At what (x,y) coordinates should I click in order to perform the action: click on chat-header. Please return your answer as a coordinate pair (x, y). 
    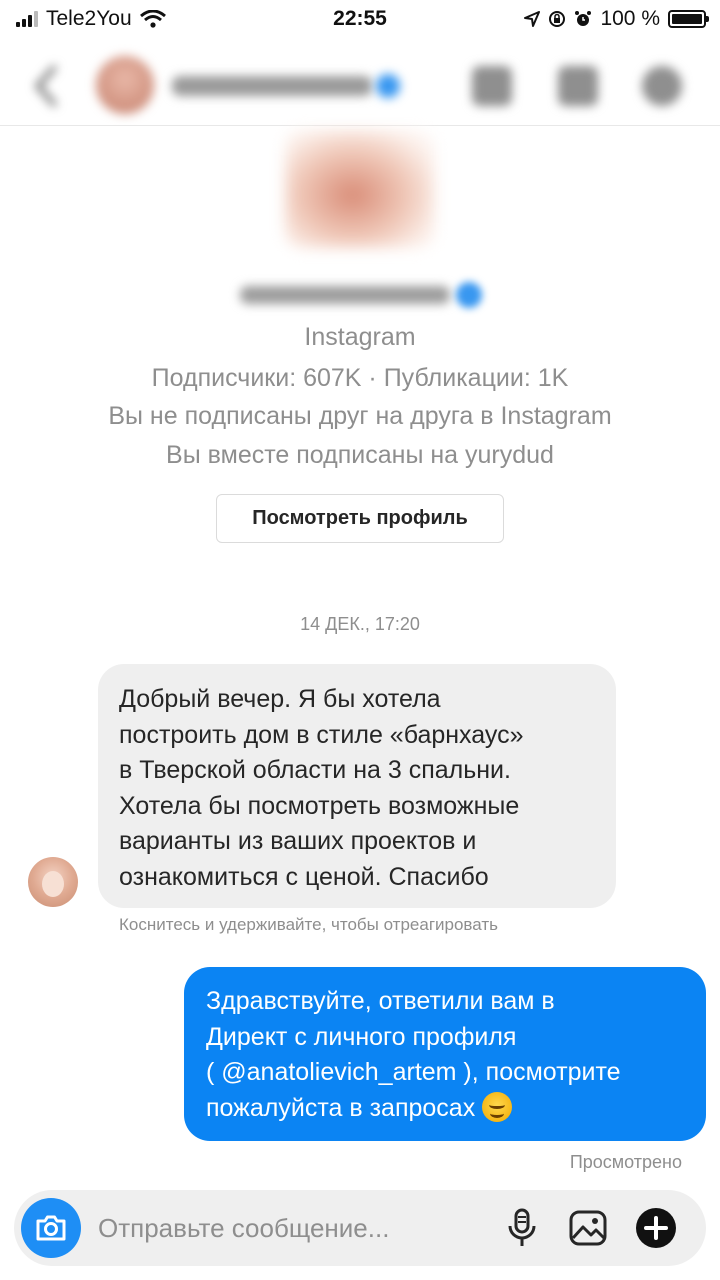
    Looking at the image, I should click on (360, 86).